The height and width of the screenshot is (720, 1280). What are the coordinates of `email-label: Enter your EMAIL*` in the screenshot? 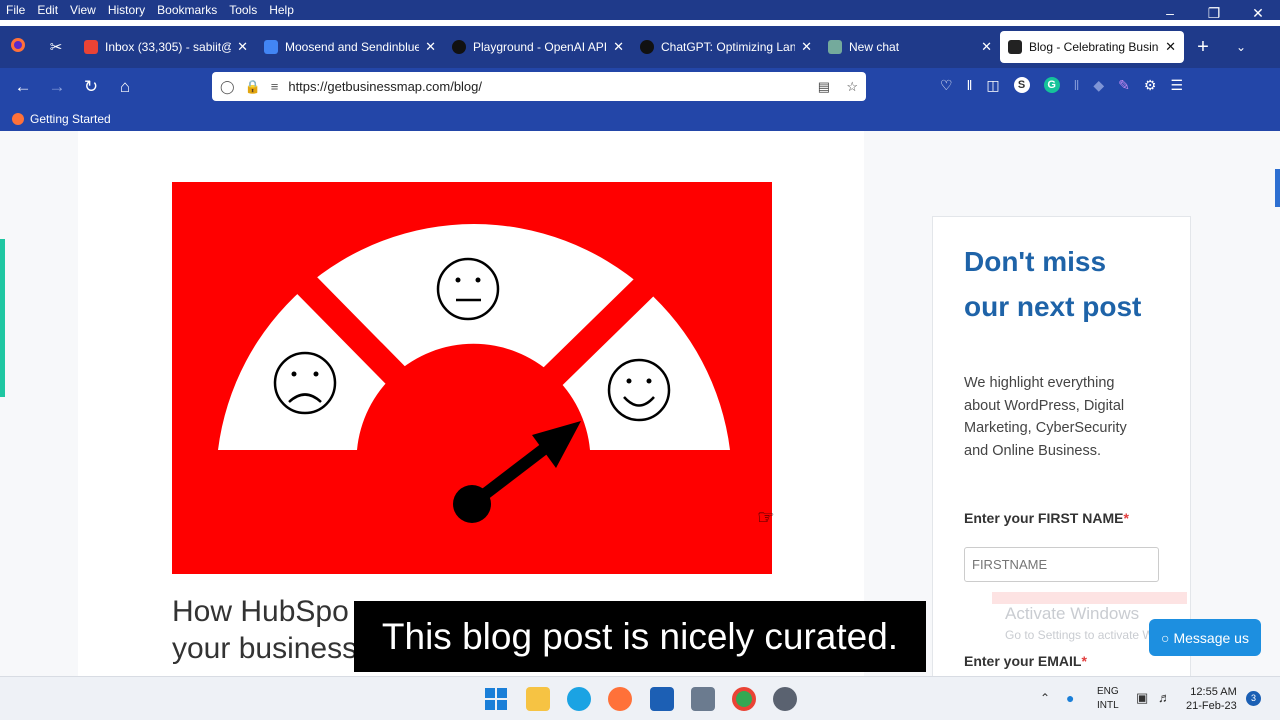 It's located at (1025, 661).